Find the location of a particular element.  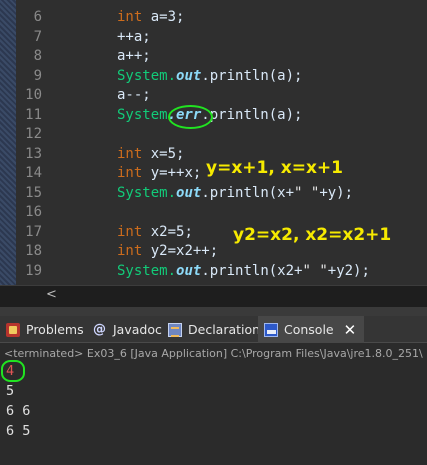

line-number: 6 is located at coordinates (37, 17).